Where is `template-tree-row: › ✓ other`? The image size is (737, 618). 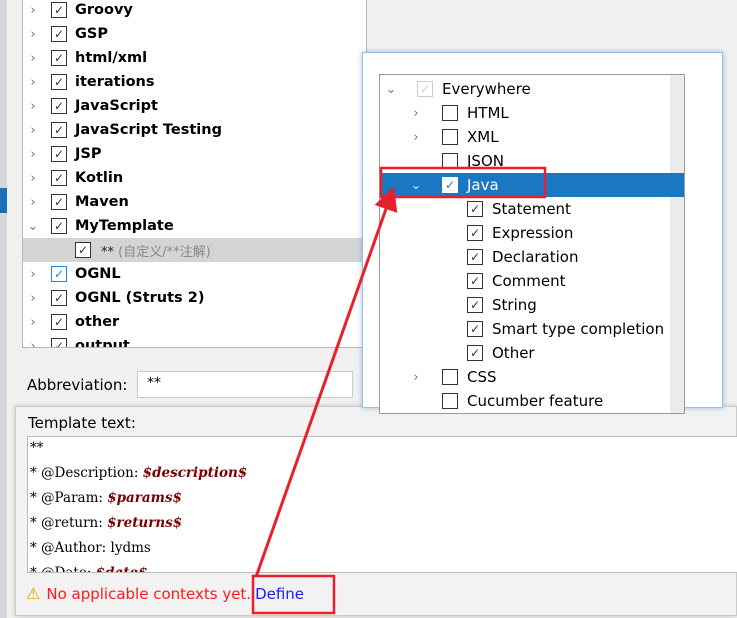
template-tree-row: › ✓ other is located at coordinates (194, 322).